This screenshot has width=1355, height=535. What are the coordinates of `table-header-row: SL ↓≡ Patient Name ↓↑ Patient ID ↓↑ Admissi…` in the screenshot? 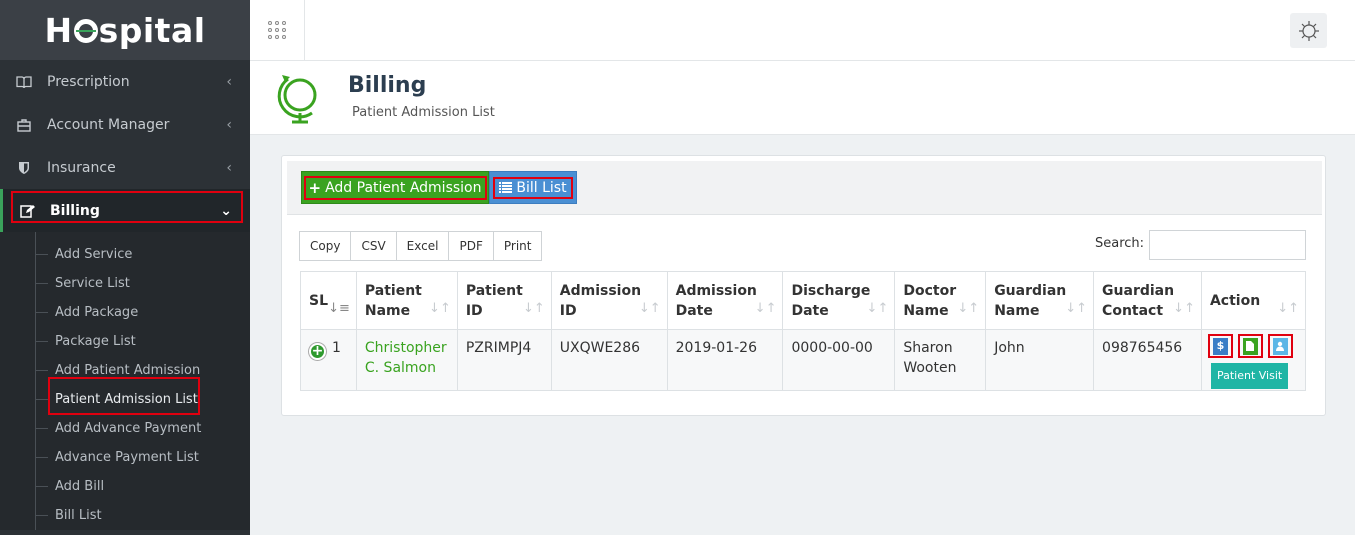 It's located at (803, 300).